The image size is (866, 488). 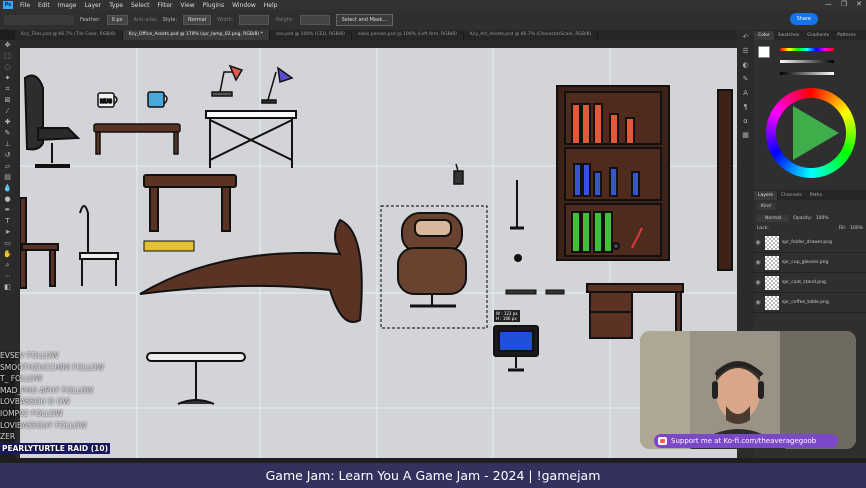 I want to click on monitor-sprite, so click(x=516, y=348).